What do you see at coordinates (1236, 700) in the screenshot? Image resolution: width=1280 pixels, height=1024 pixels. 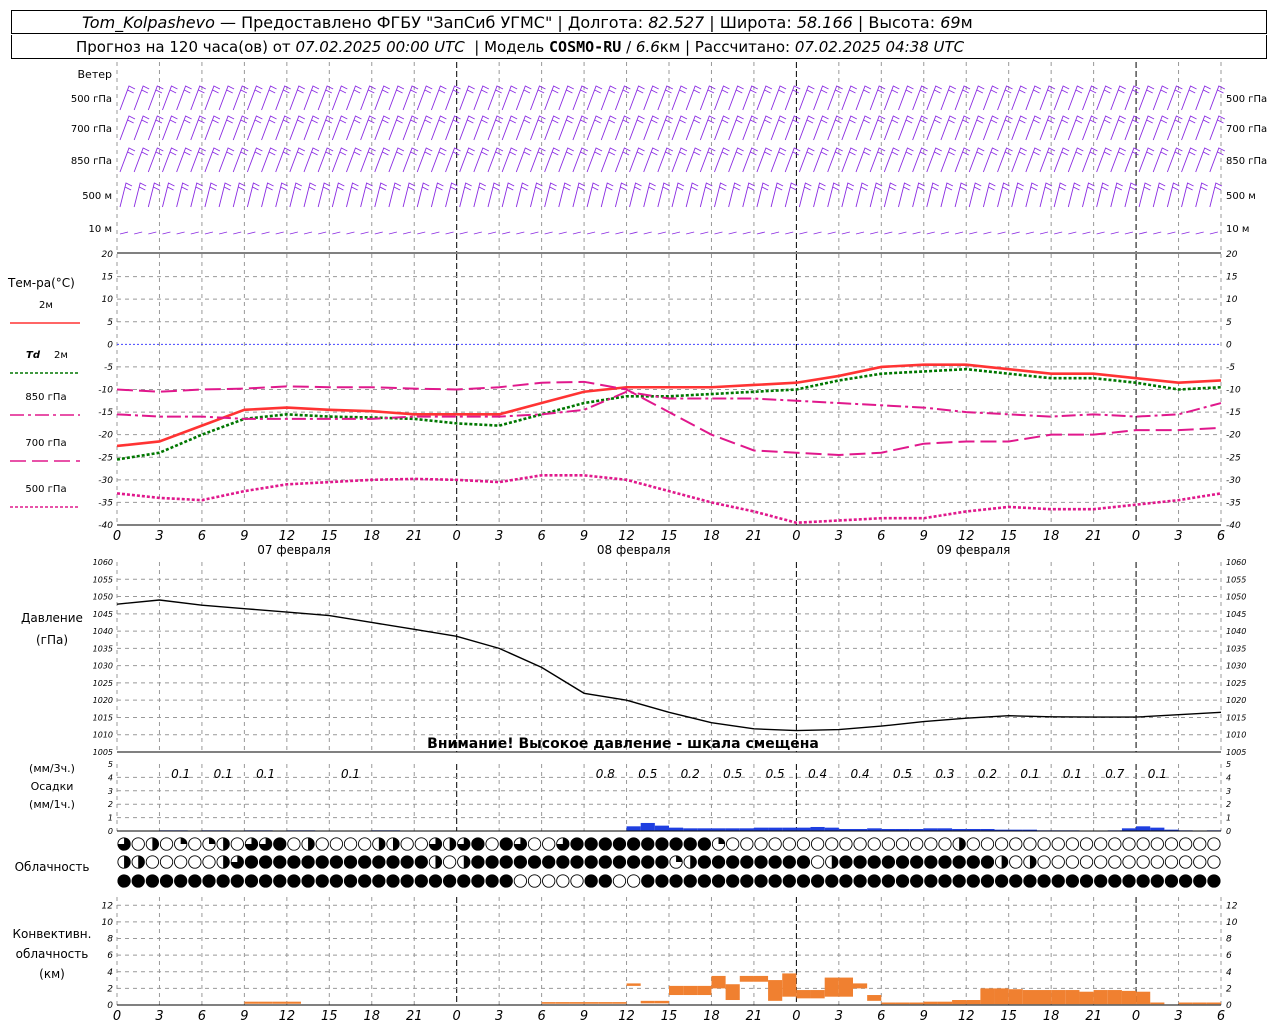 I see `pres-tick-right: 1020` at bounding box center [1236, 700].